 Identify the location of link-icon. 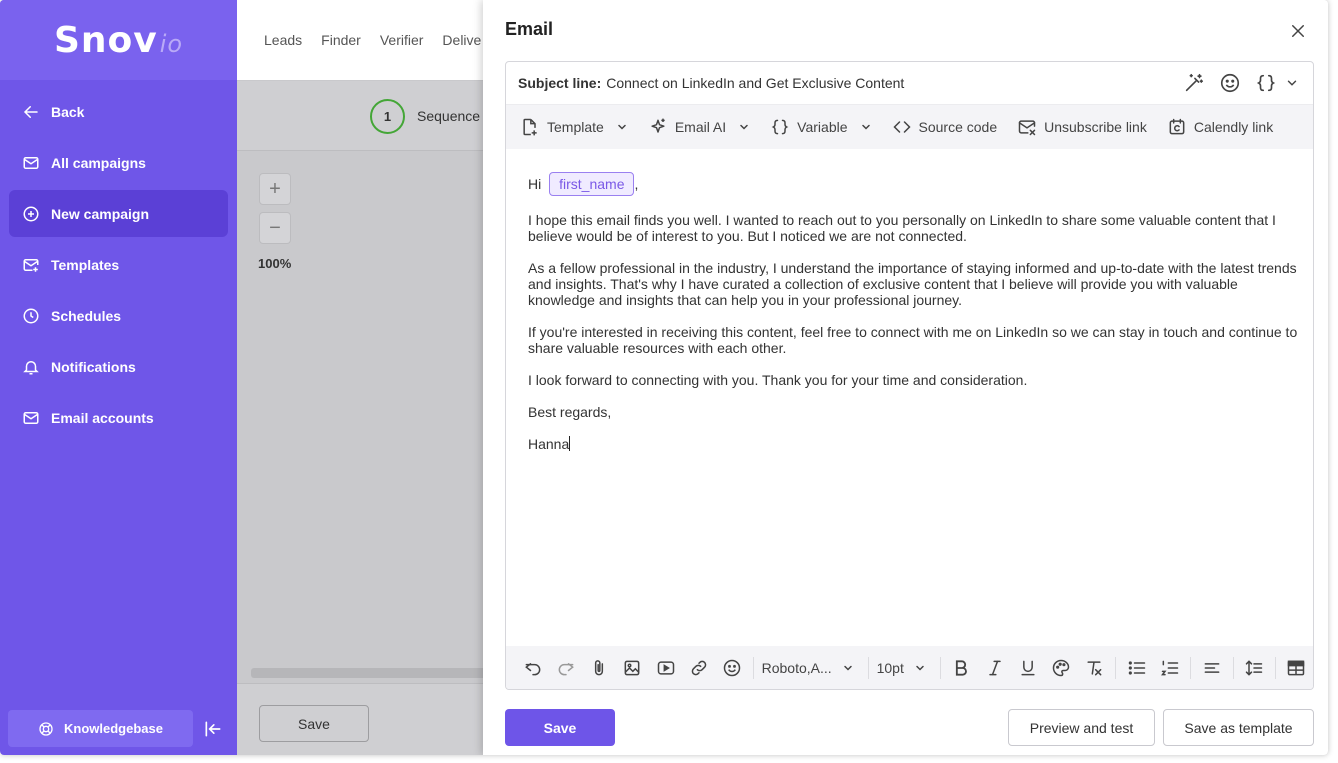
(699, 668).